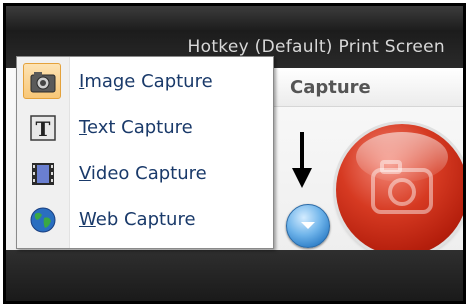 This screenshot has width=469, height=307. I want to click on menu-item-label: Video Capture, so click(143, 173).